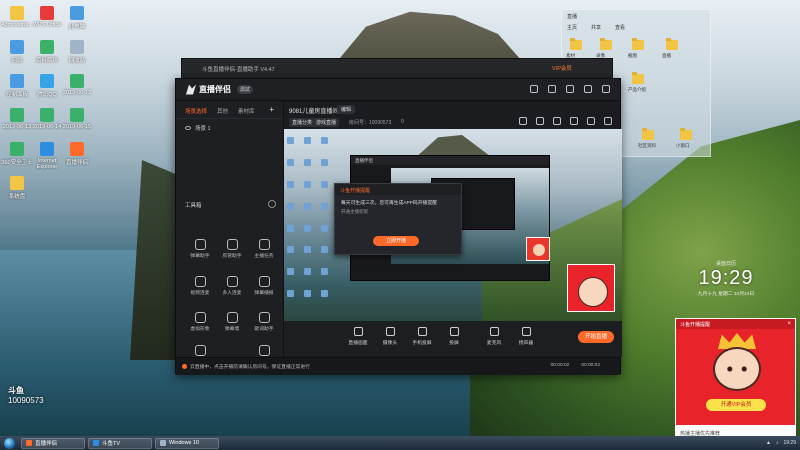 The image size is (800, 450). Describe the element at coordinates (398, 219) in the screenshot. I see `reminder-dialog: 斗鱼开播提醒 每天可生成三次，您可再生成APP码开播提醒 开通主播权限 立即开播` at that location.